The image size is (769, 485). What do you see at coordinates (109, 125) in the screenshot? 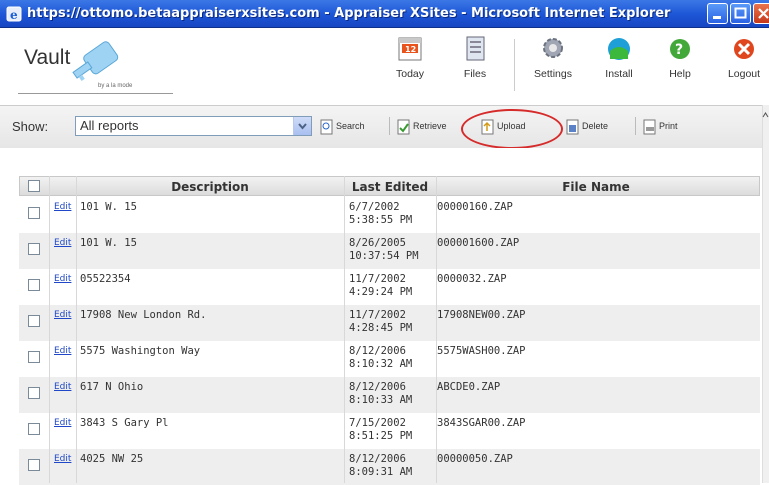
I see `report-filter-value: All reports` at bounding box center [109, 125].